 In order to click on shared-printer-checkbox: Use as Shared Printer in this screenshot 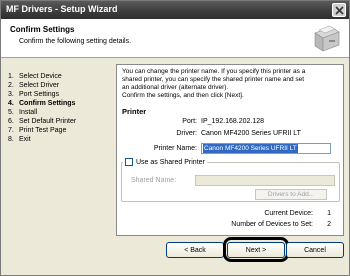, I will do `click(165, 162)`.